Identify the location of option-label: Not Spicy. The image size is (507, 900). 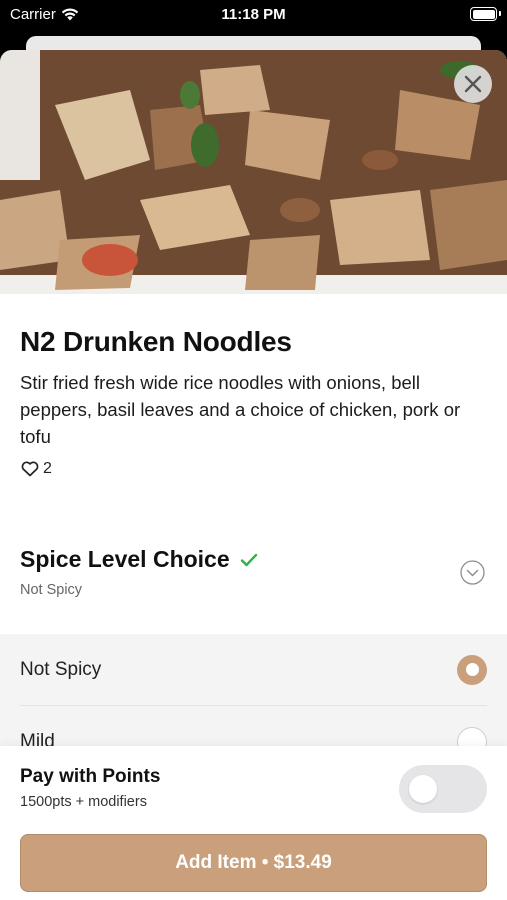
(61, 669).